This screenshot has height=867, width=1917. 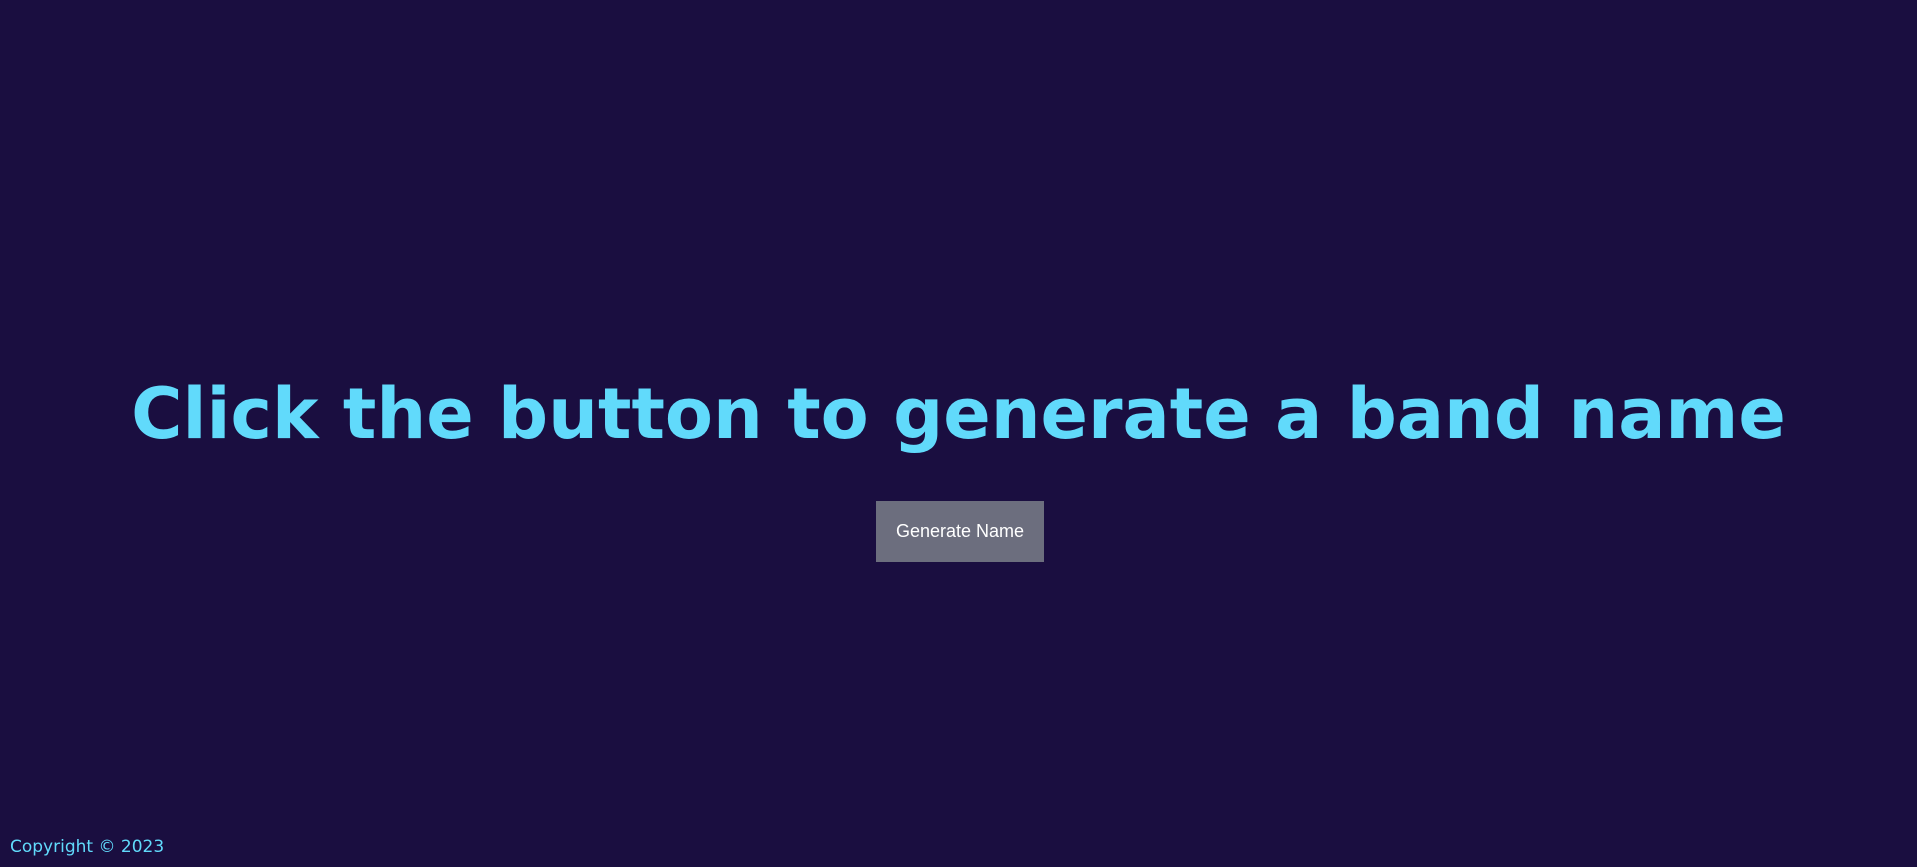 What do you see at coordinates (960, 531) in the screenshot?
I see `generate-name-button: Generate Name` at bounding box center [960, 531].